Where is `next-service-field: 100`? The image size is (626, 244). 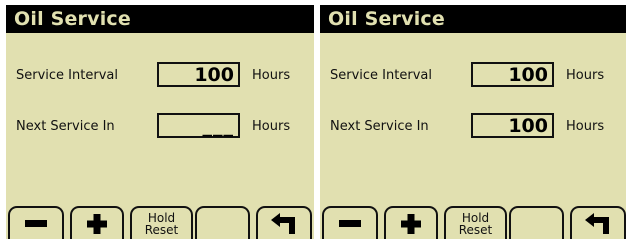
next-service-field: 100 is located at coordinates (512, 125).